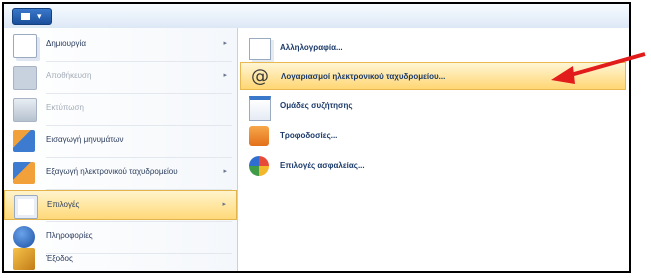  I want to click on menu-item-label: Εισαγωγή μηνυμάτων, so click(85, 139).